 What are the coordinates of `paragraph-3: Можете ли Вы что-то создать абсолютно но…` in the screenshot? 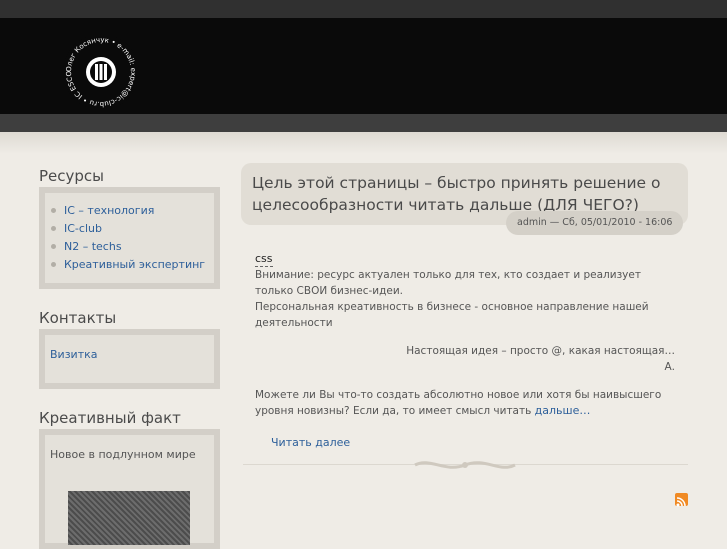 It's located at (458, 403).